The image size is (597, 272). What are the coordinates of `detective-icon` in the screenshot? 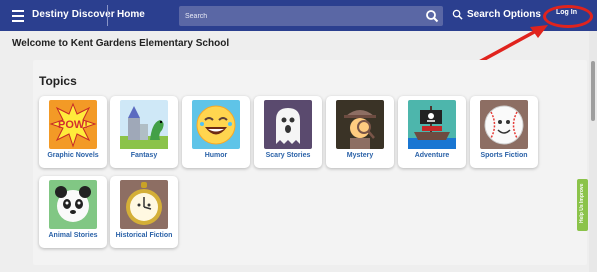 It's located at (360, 124).